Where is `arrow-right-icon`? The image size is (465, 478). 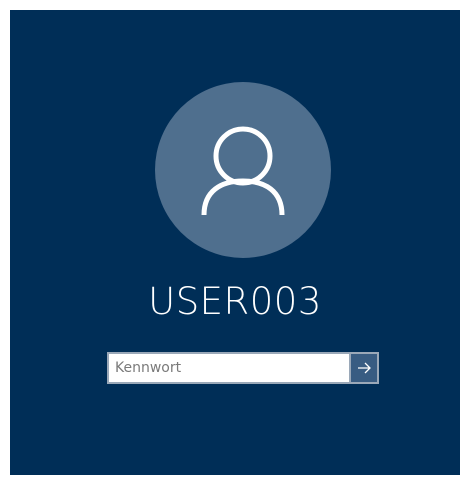
arrow-right-icon is located at coordinates (364, 368).